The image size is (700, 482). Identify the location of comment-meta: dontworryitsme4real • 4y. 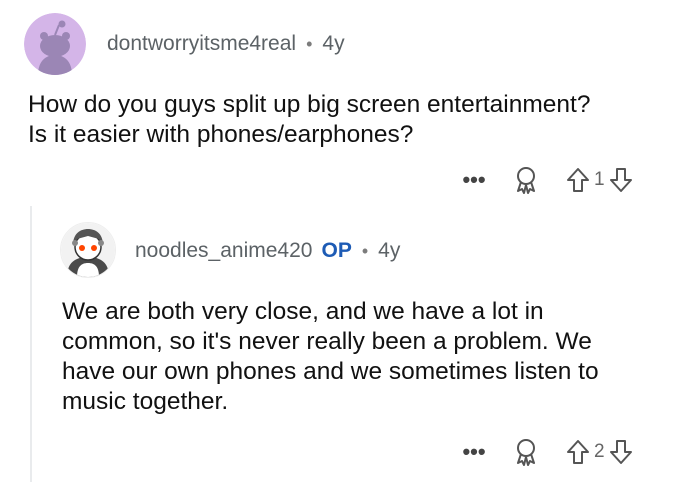
(226, 44).